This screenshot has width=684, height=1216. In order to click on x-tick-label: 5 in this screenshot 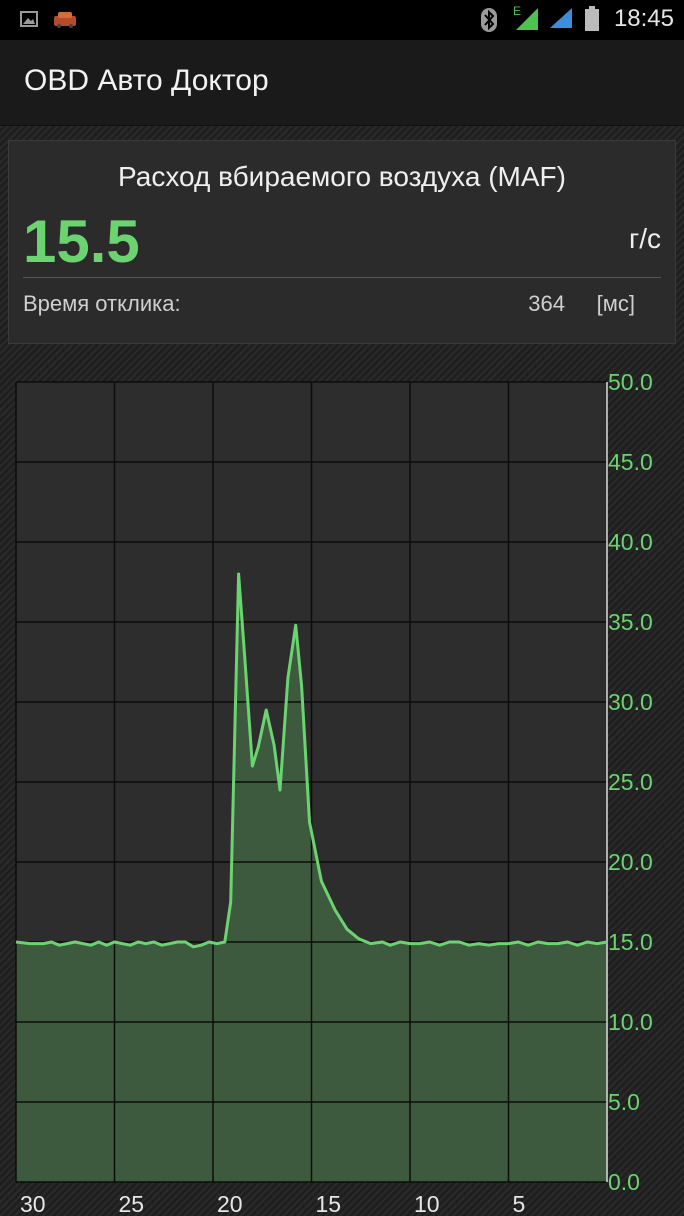, I will do `click(519, 1203)`.